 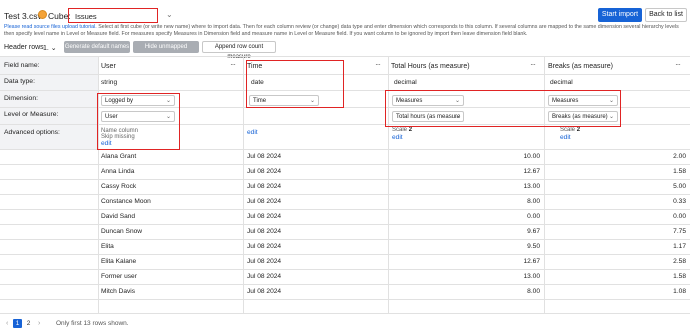 What do you see at coordinates (533, 216) in the screenshot?
I see `total-hours-cell: 0.00` at bounding box center [533, 216].